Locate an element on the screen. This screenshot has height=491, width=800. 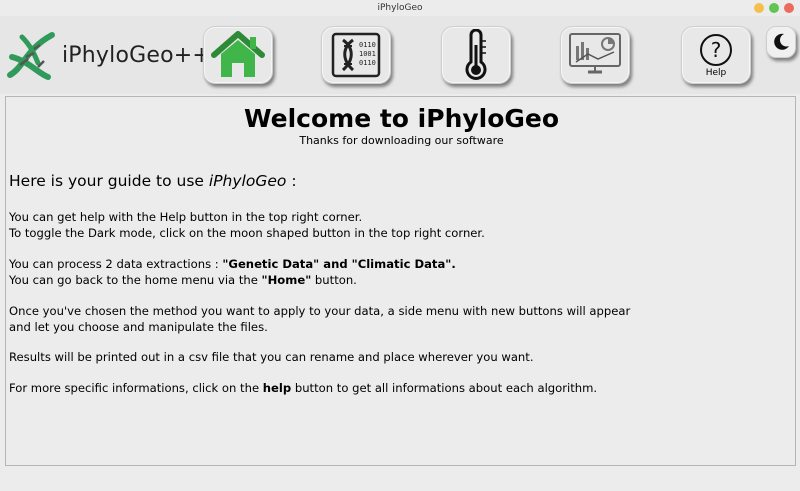
page-subtitle: Thanks for downloading our software is located at coordinates (401, 140).